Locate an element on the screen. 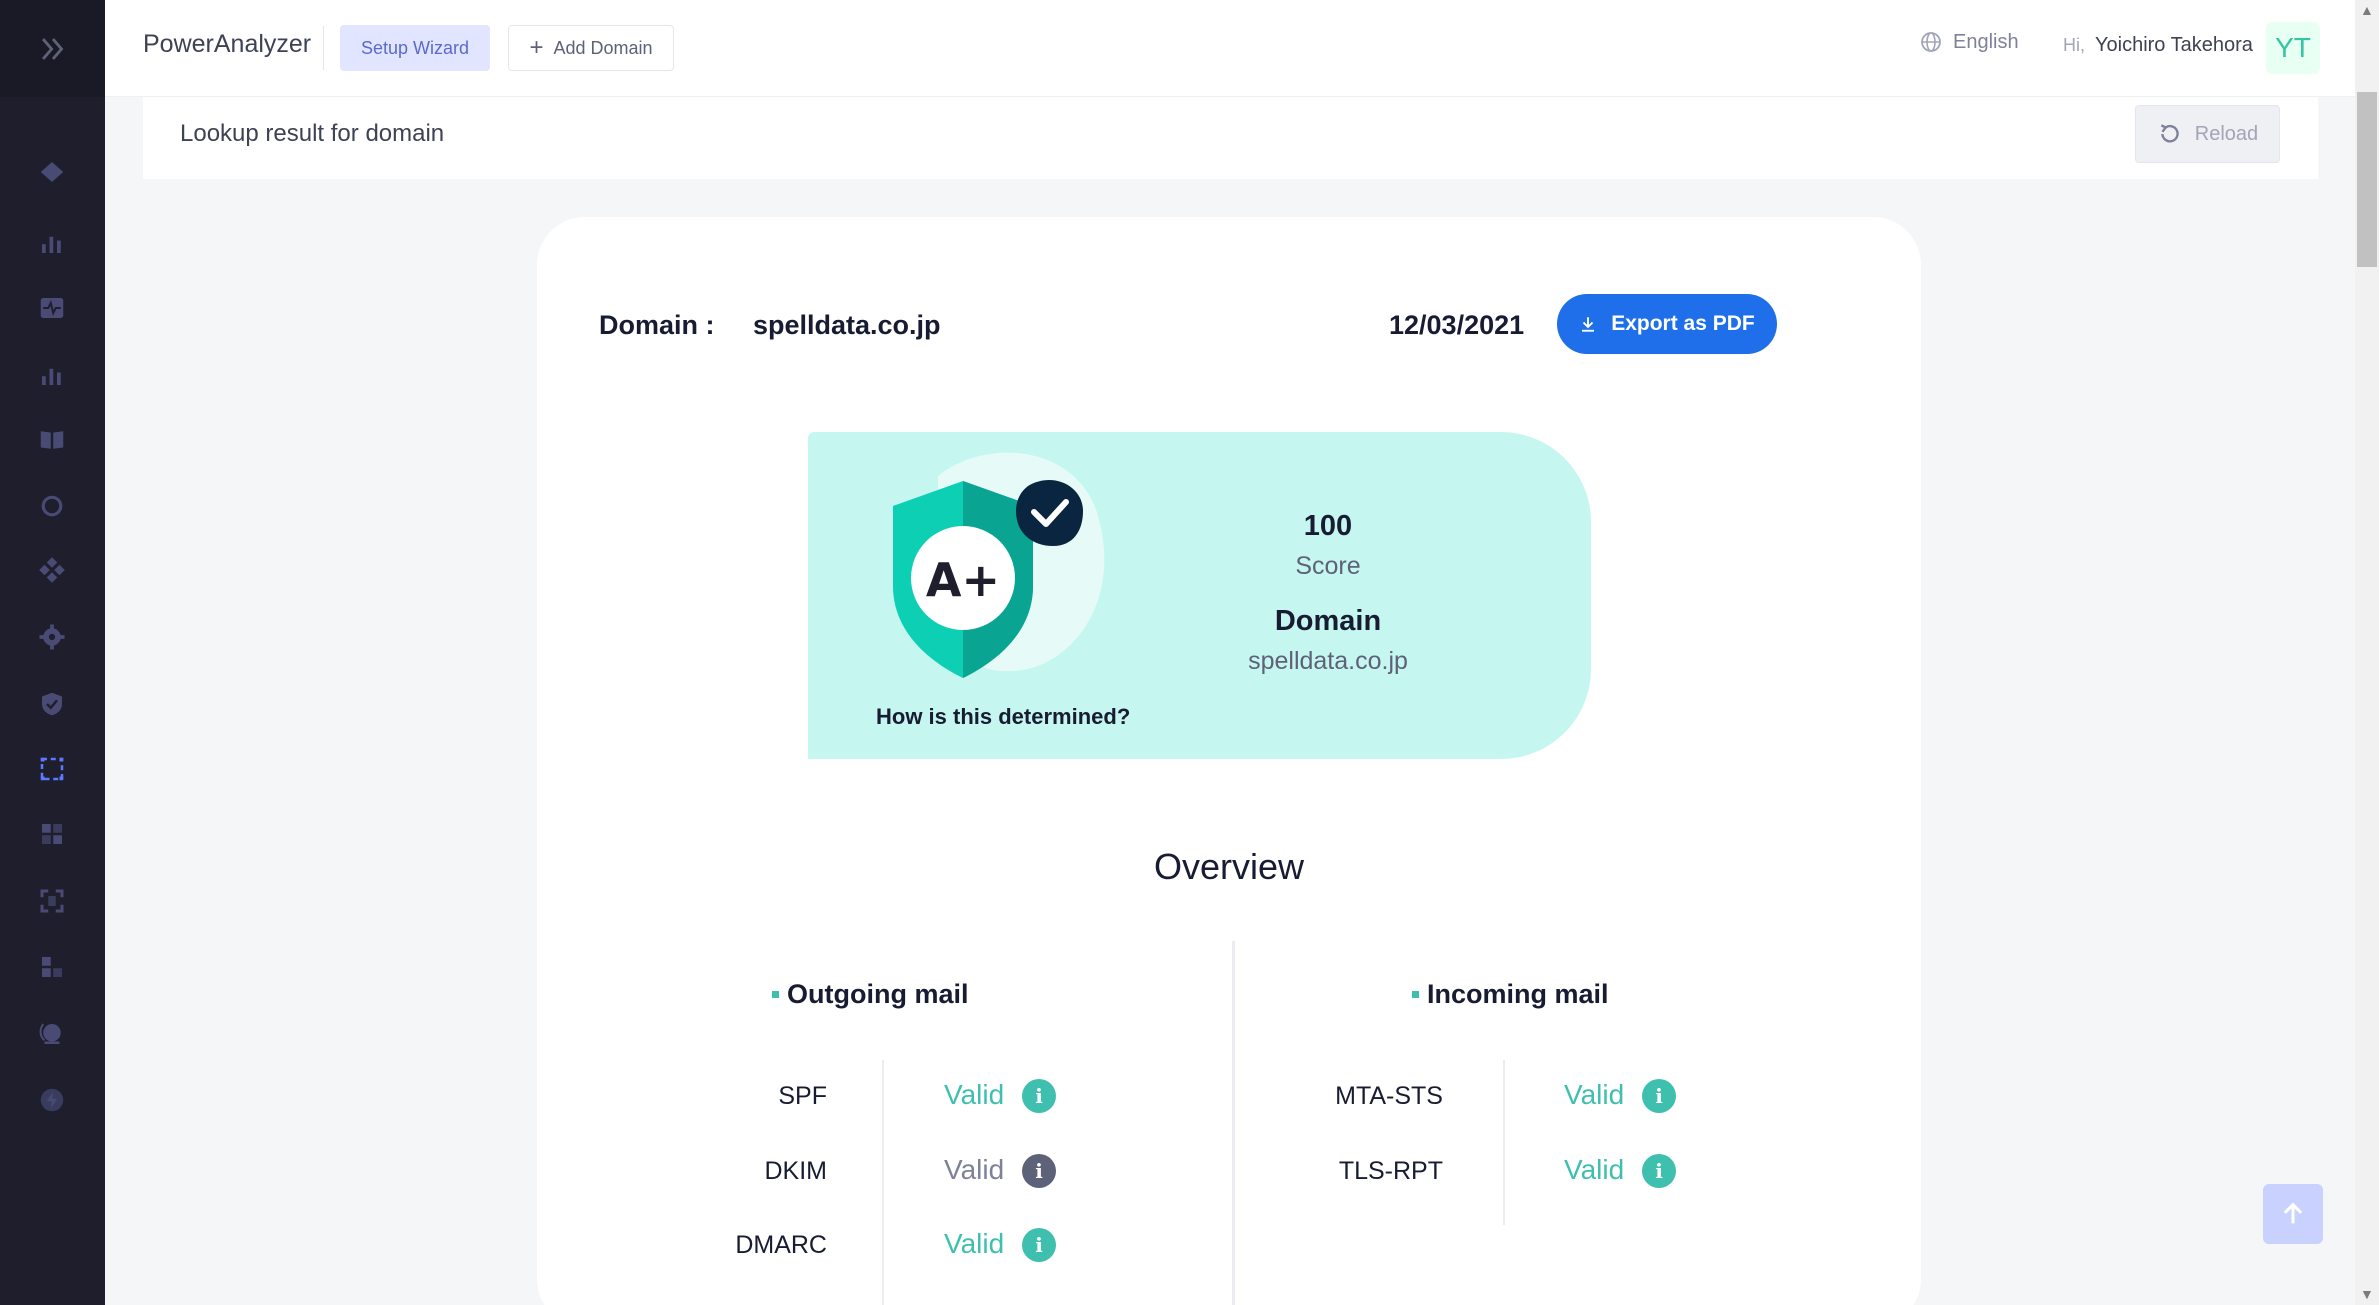 Image resolution: width=2379 pixels, height=1305 pixels. scan-icon is located at coordinates (52, 769).